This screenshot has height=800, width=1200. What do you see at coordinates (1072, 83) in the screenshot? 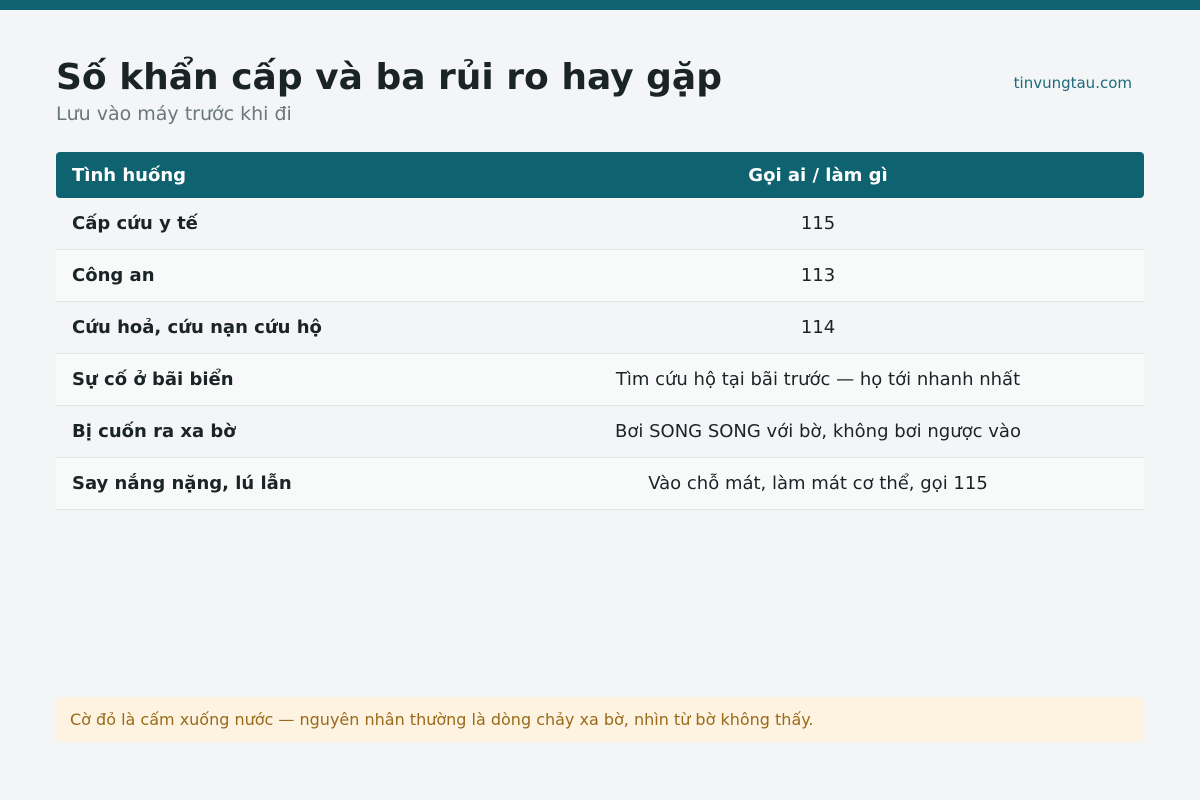
I see `site-name: tinvungtau.com` at bounding box center [1072, 83].